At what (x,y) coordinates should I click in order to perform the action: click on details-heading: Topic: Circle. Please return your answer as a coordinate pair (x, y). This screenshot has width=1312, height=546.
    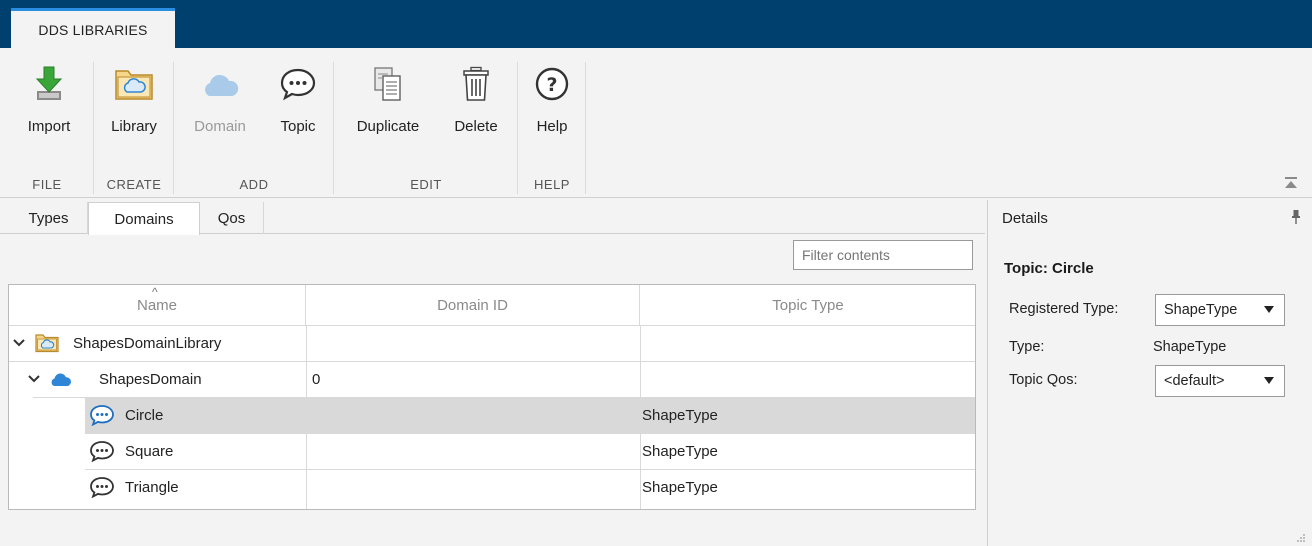
    Looking at the image, I should click on (1049, 268).